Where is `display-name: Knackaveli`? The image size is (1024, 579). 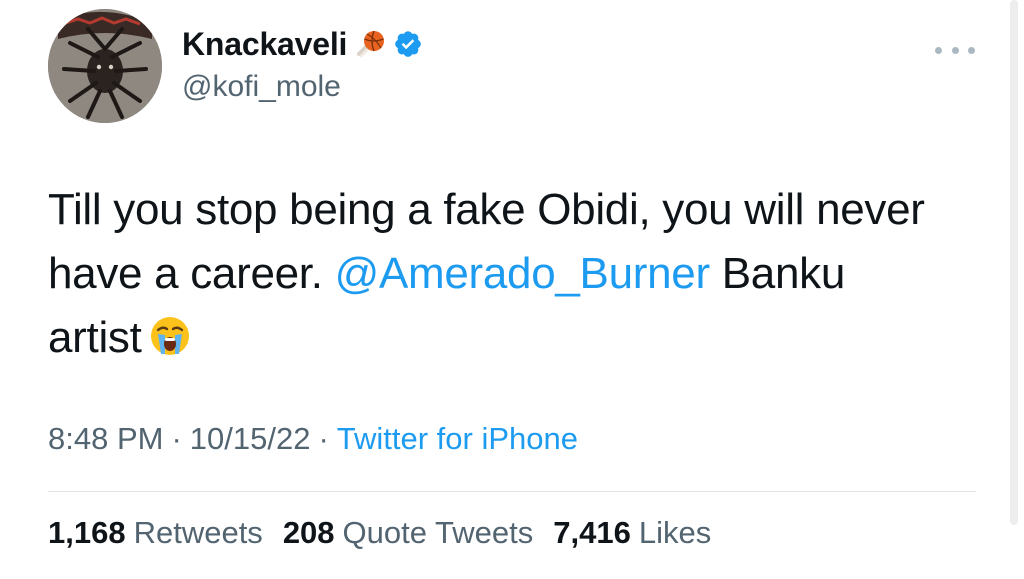
display-name: Knackaveli is located at coordinates (264, 44).